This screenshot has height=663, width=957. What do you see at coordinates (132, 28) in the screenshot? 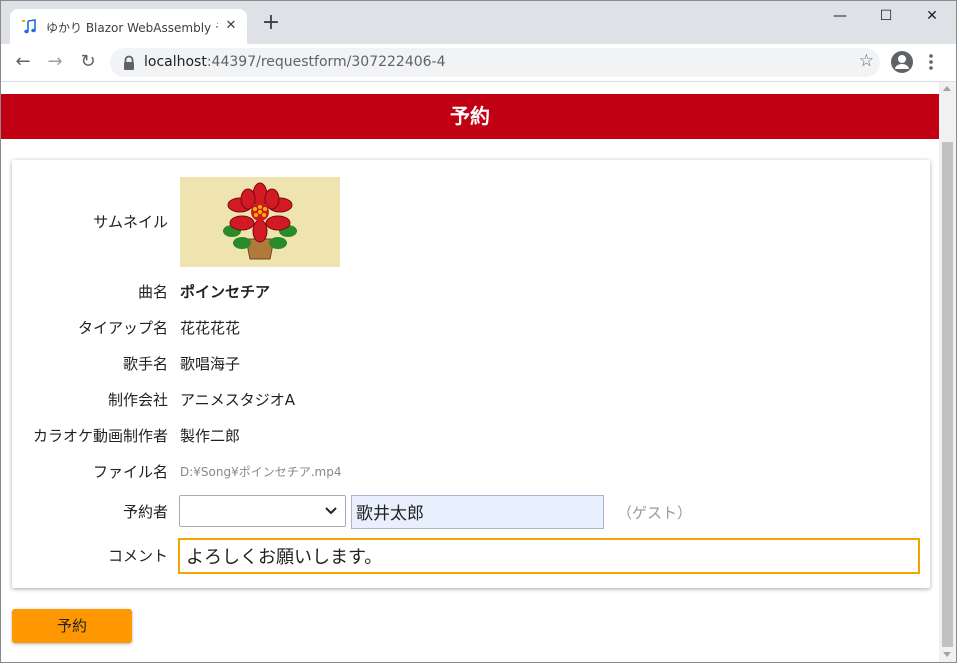
I see `tab-title: ゆかり Blazor WebAssembly デモ` at bounding box center [132, 28].